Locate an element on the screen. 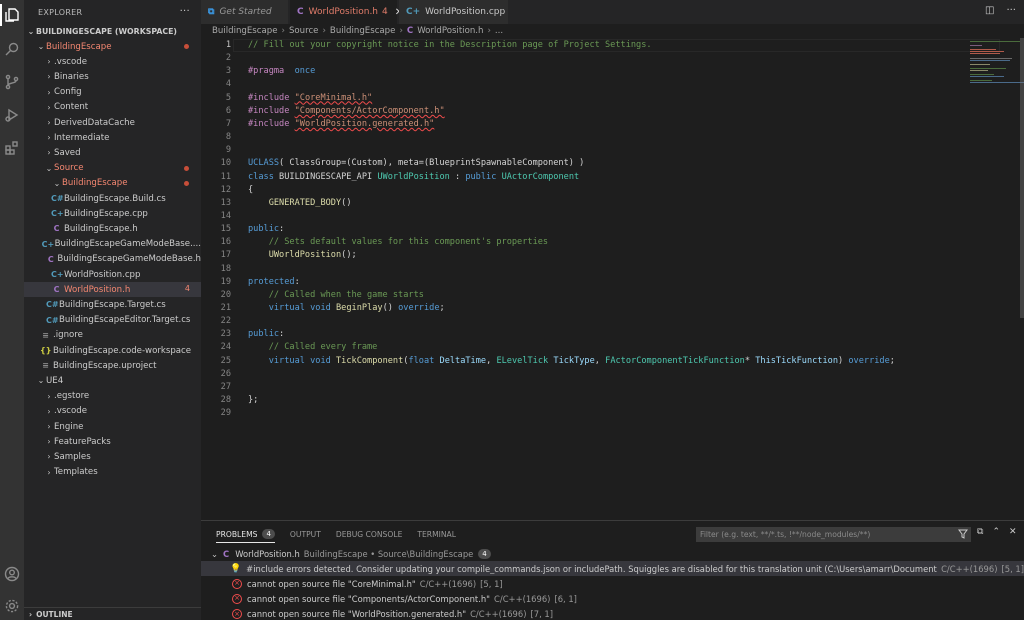 This screenshot has width=1024, height=620. tree-item-label: WorldPosition.cpp is located at coordinates (102, 274).